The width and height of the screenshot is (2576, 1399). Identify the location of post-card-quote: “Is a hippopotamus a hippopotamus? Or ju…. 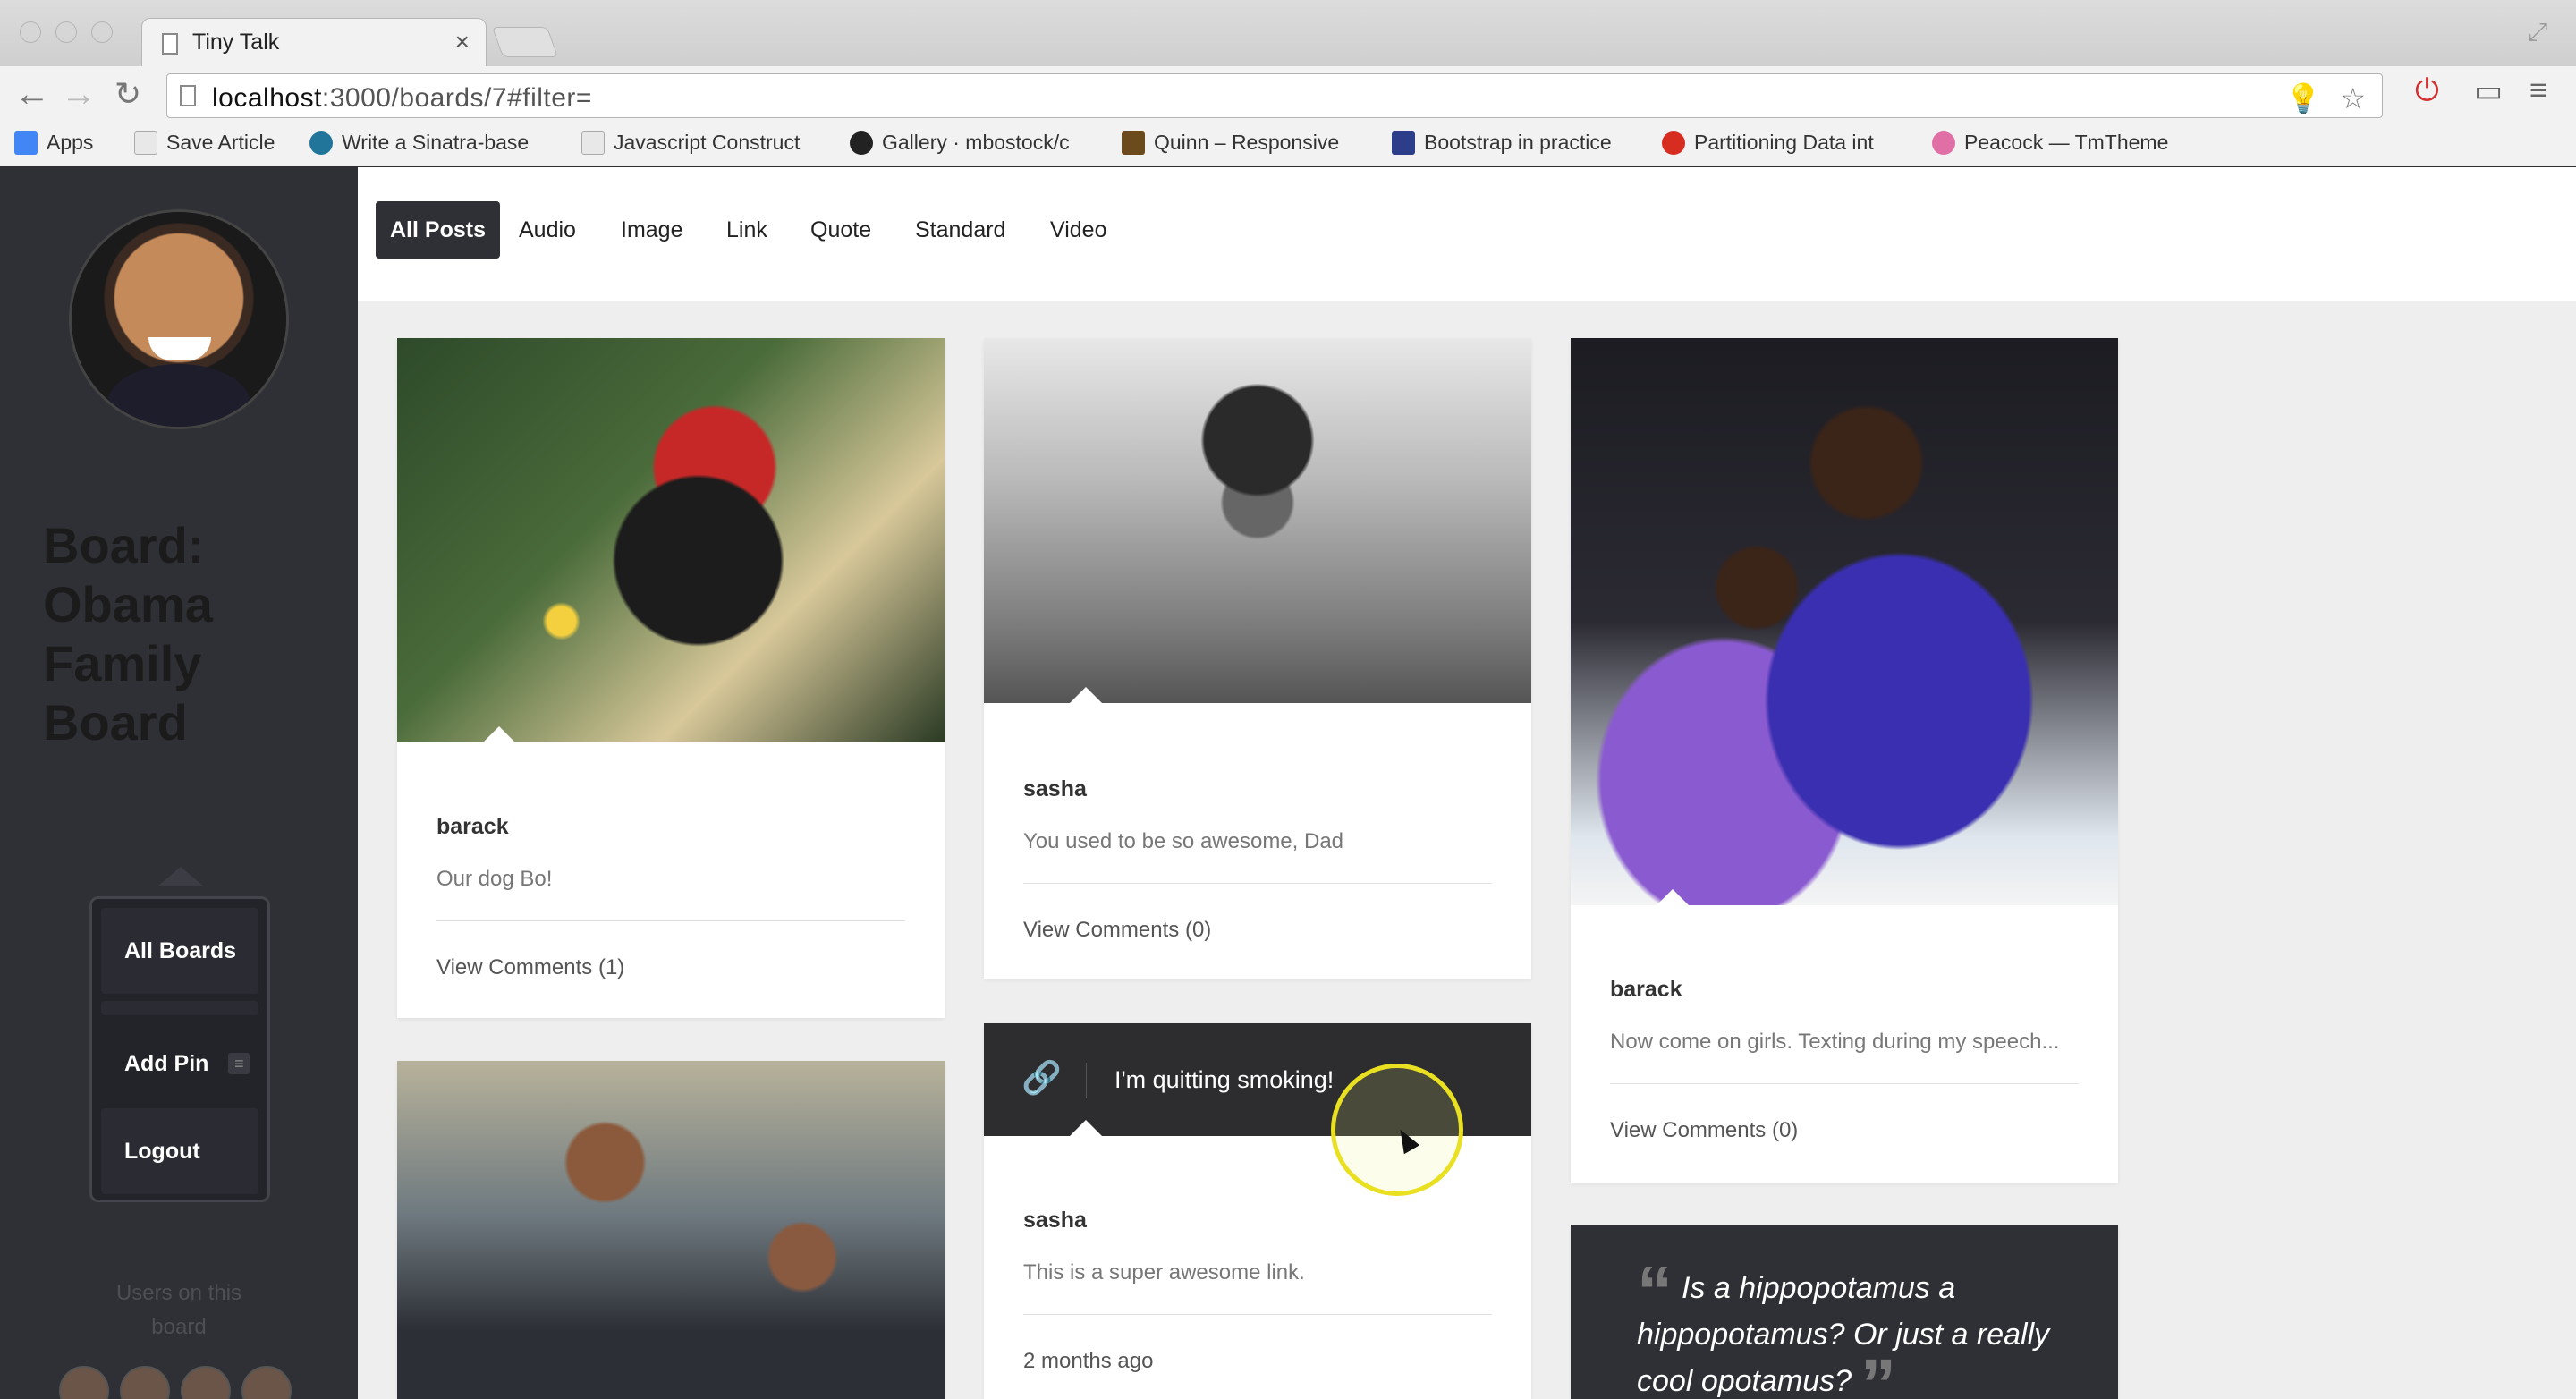
(1844, 1312).